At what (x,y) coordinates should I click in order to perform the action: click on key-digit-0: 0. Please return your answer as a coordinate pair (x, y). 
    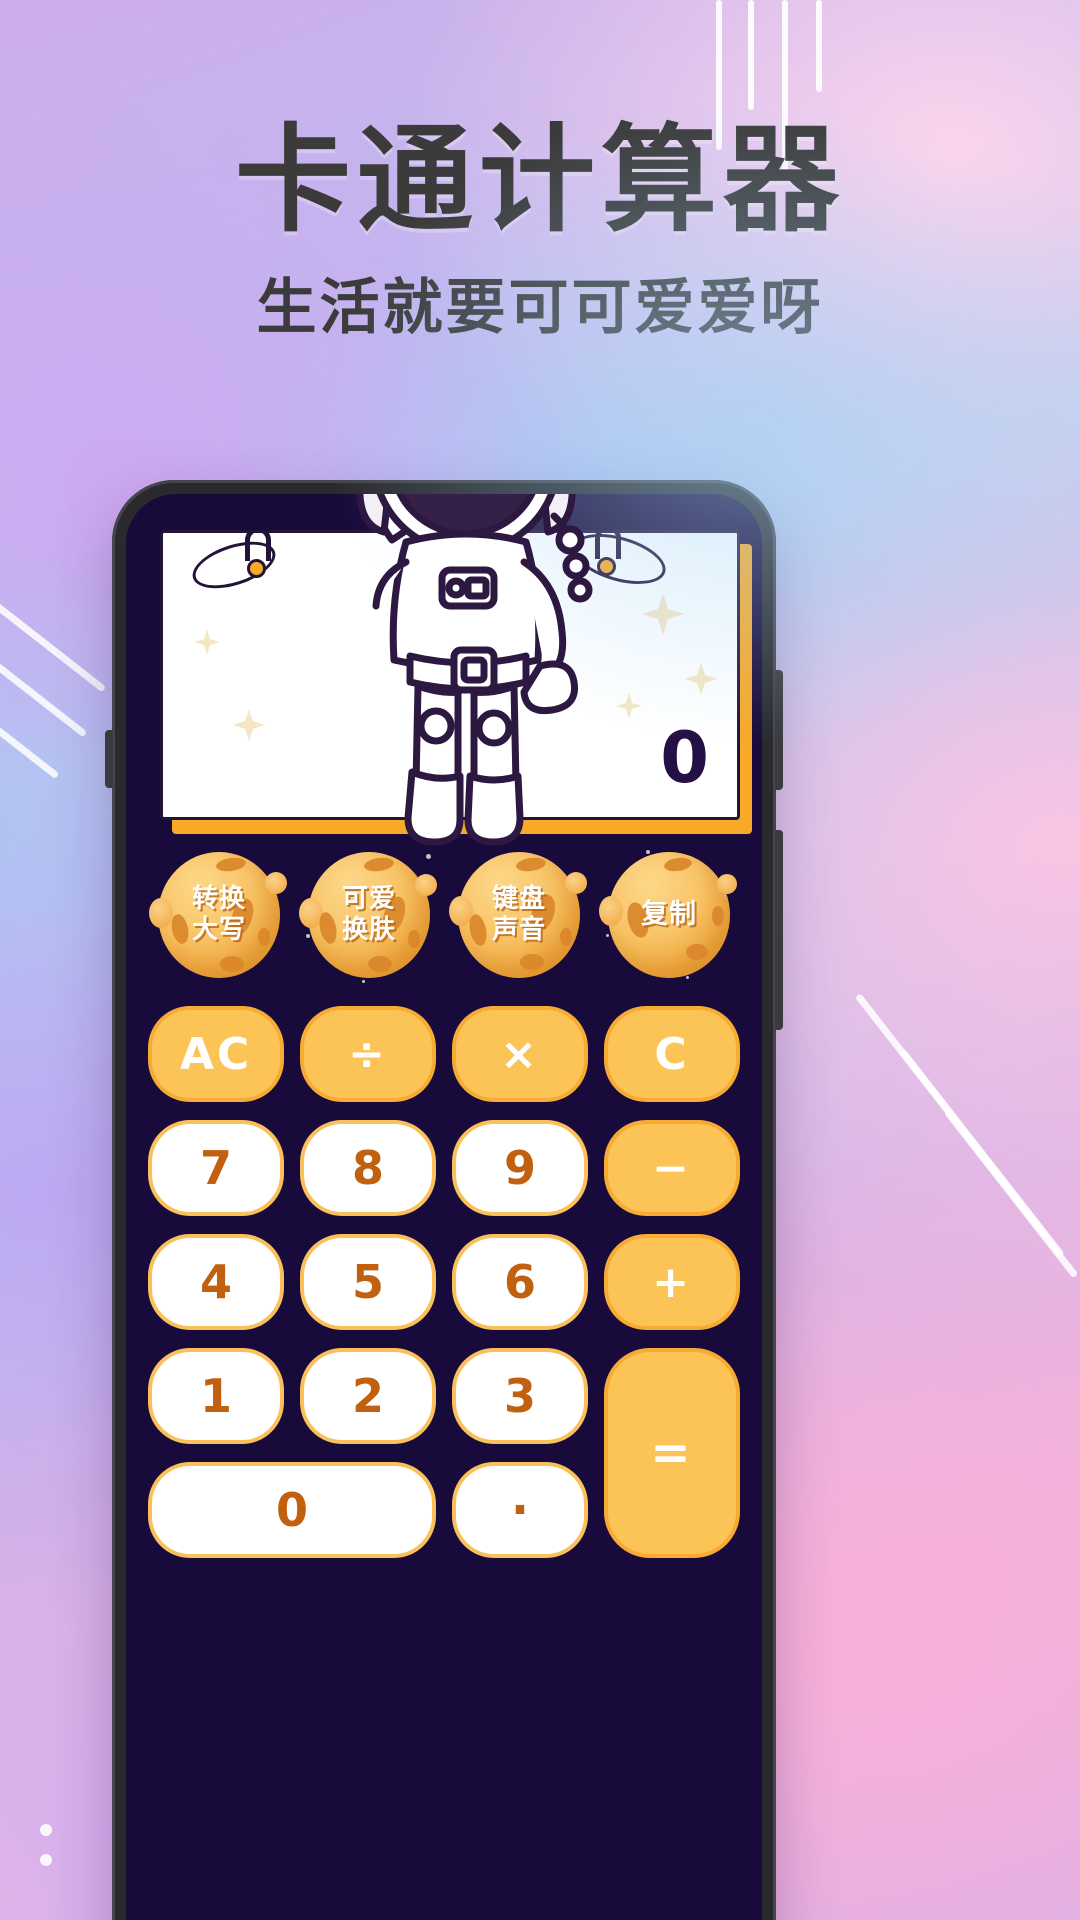
    Looking at the image, I should click on (292, 1510).